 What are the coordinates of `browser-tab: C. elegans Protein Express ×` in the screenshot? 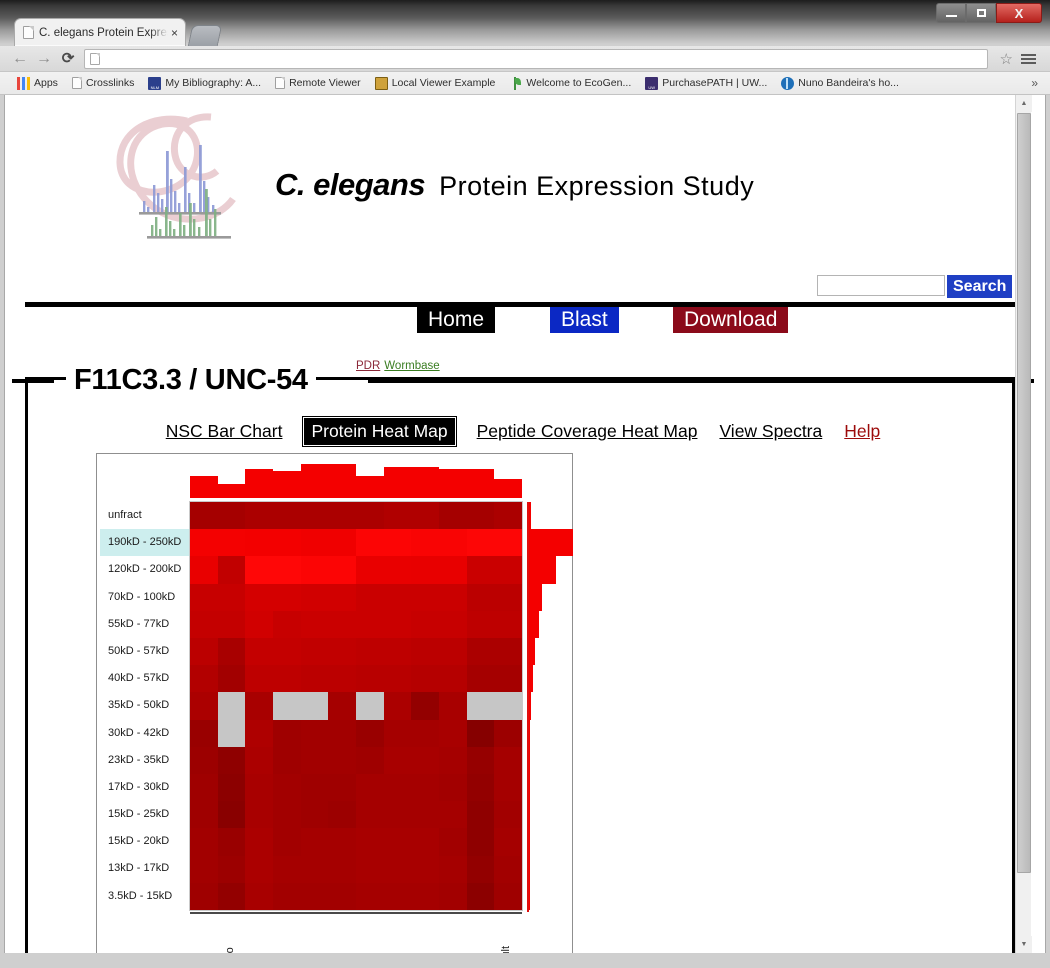 It's located at (100, 32).